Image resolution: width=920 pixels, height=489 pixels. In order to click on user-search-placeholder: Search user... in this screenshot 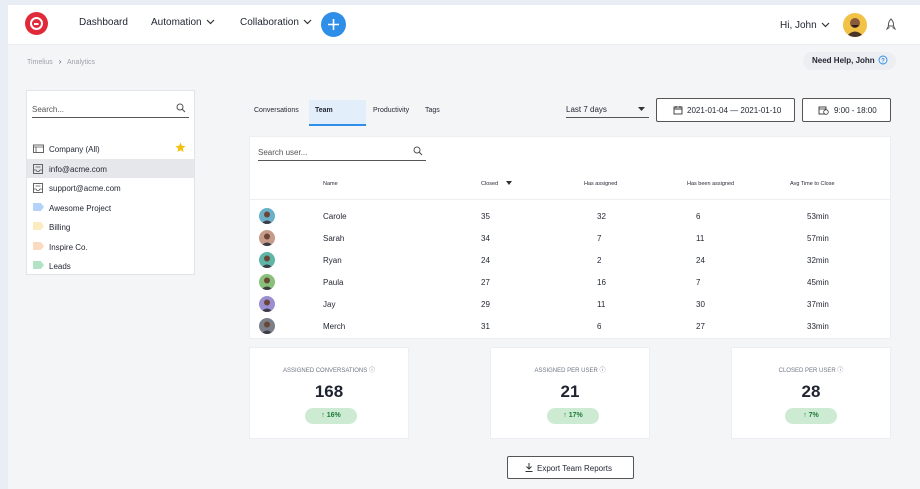, I will do `click(283, 152)`.